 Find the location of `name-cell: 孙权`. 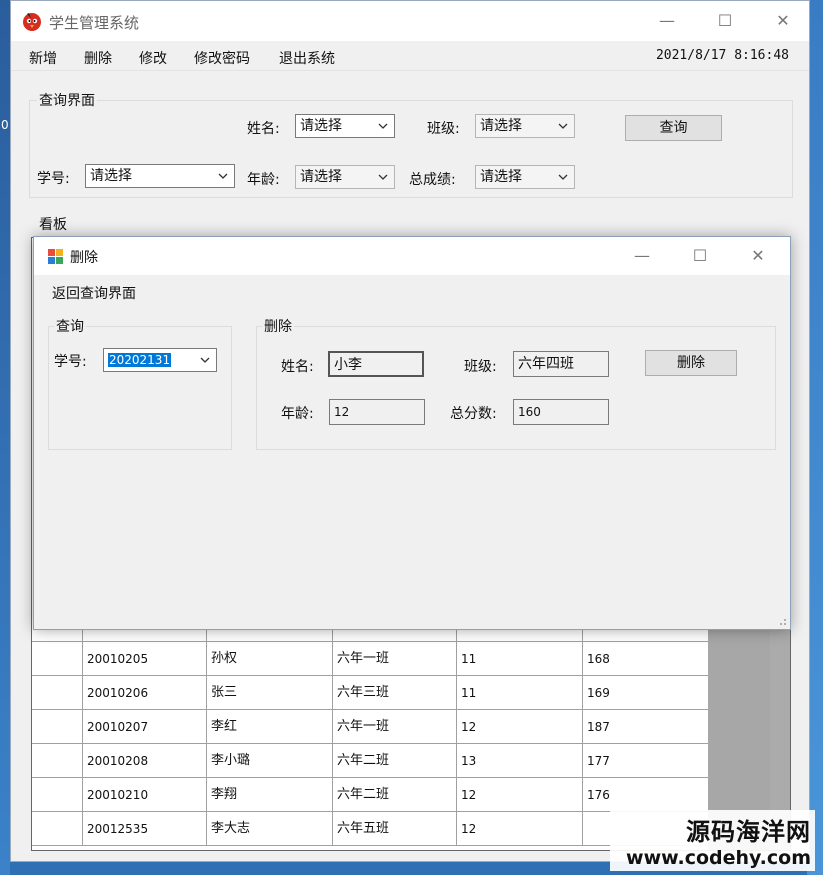

name-cell: 孙权 is located at coordinates (269, 659).